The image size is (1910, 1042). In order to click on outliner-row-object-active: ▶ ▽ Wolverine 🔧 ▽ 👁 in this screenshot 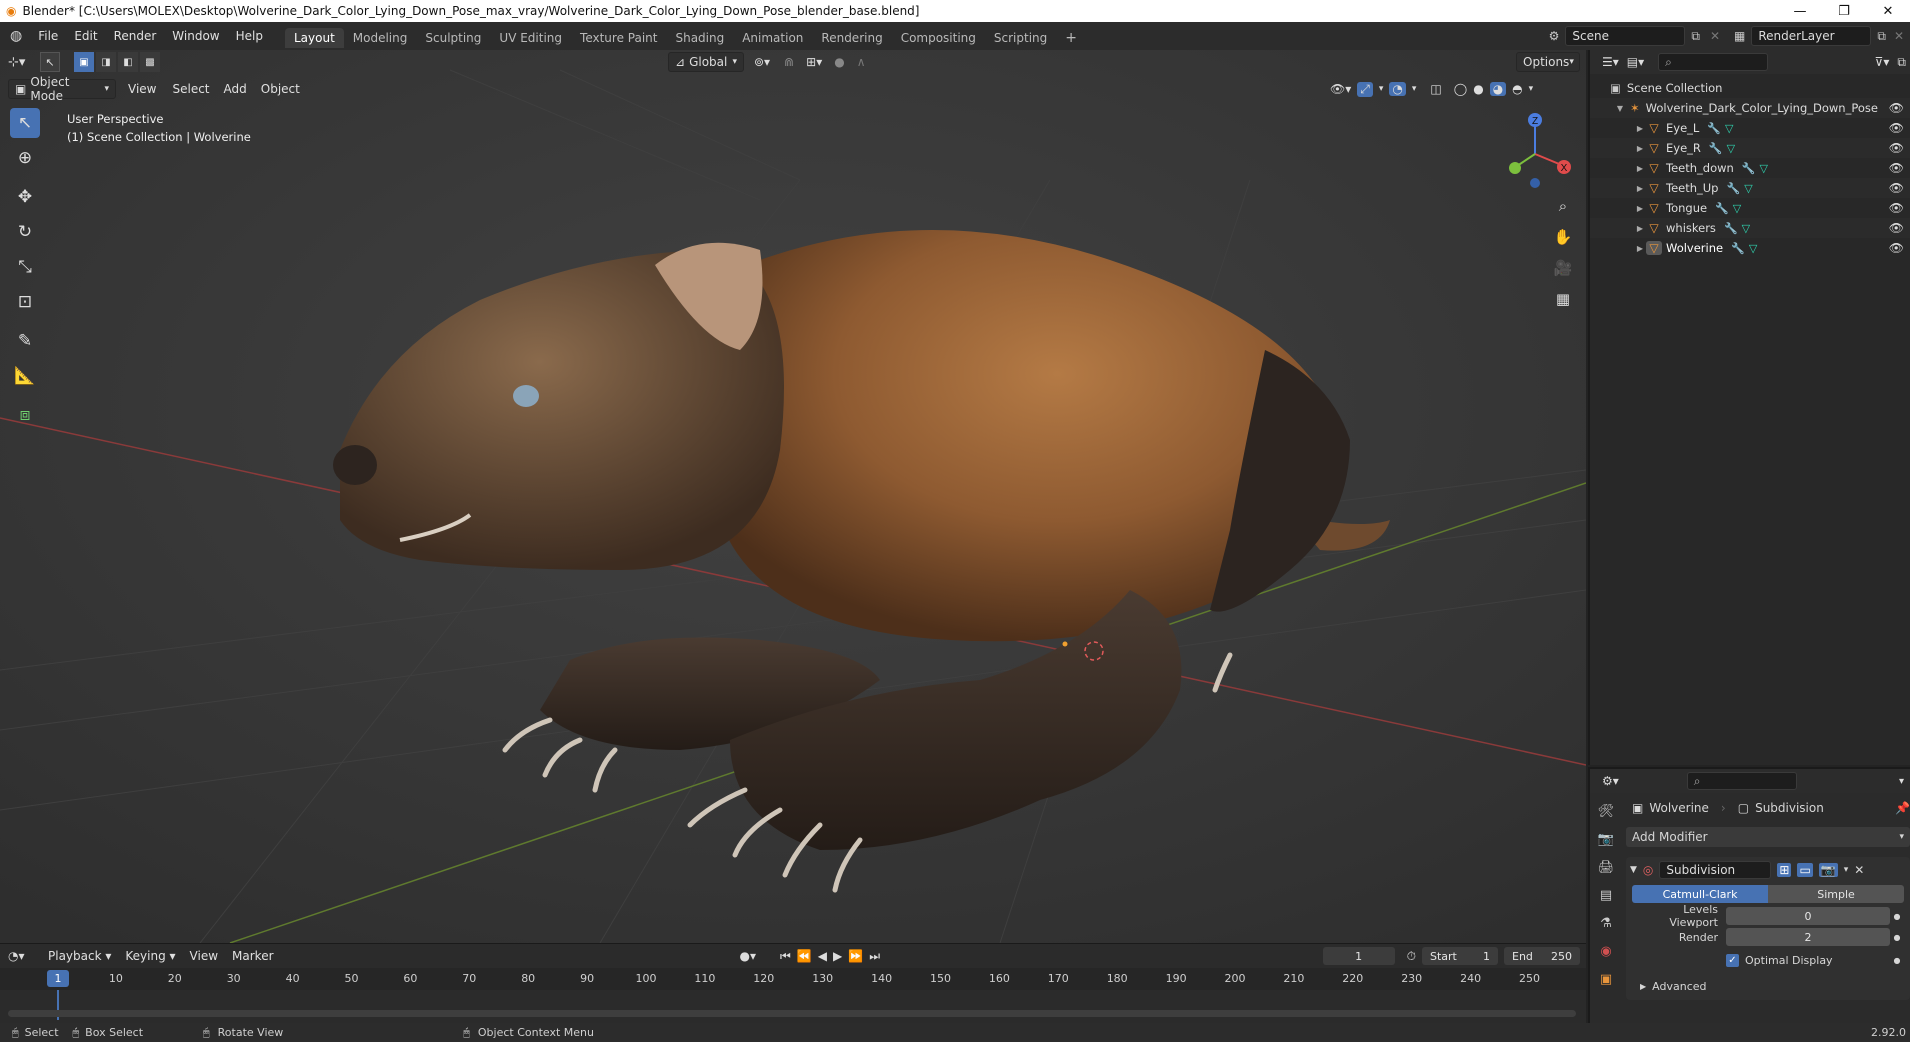, I will do `click(1750, 248)`.